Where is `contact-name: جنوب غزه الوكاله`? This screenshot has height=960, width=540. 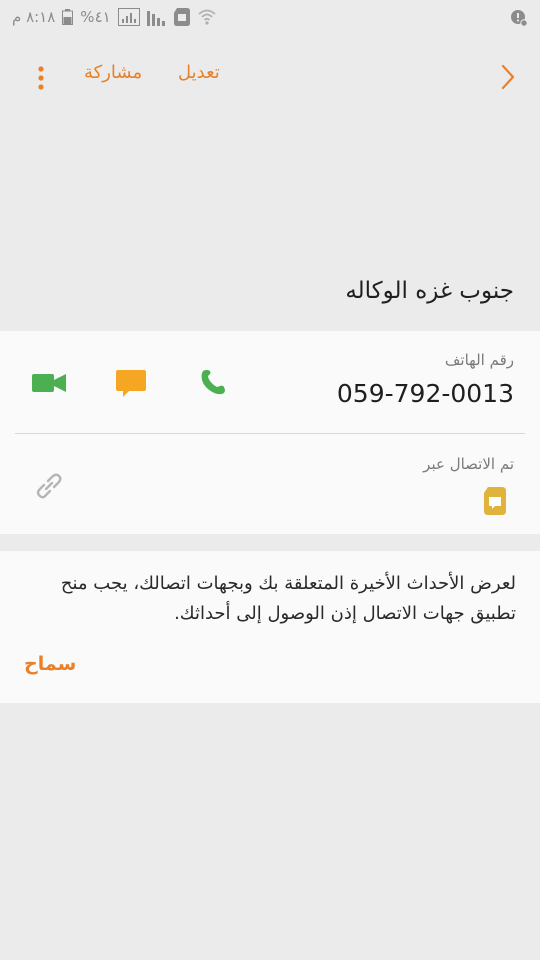 contact-name: جنوب غزه الوكاله is located at coordinates (429, 291).